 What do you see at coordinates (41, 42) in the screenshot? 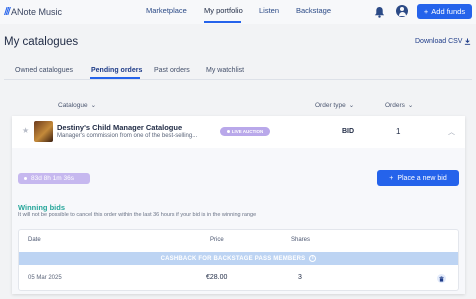
I see `page-title: My catalogues` at bounding box center [41, 42].